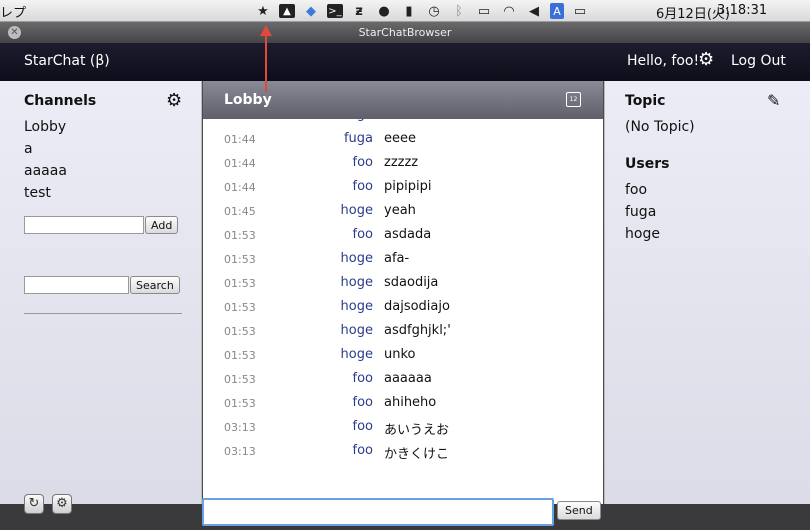 The width and height of the screenshot is (810, 530). What do you see at coordinates (103, 313) in the screenshot?
I see `sidebar-divider` at bounding box center [103, 313].